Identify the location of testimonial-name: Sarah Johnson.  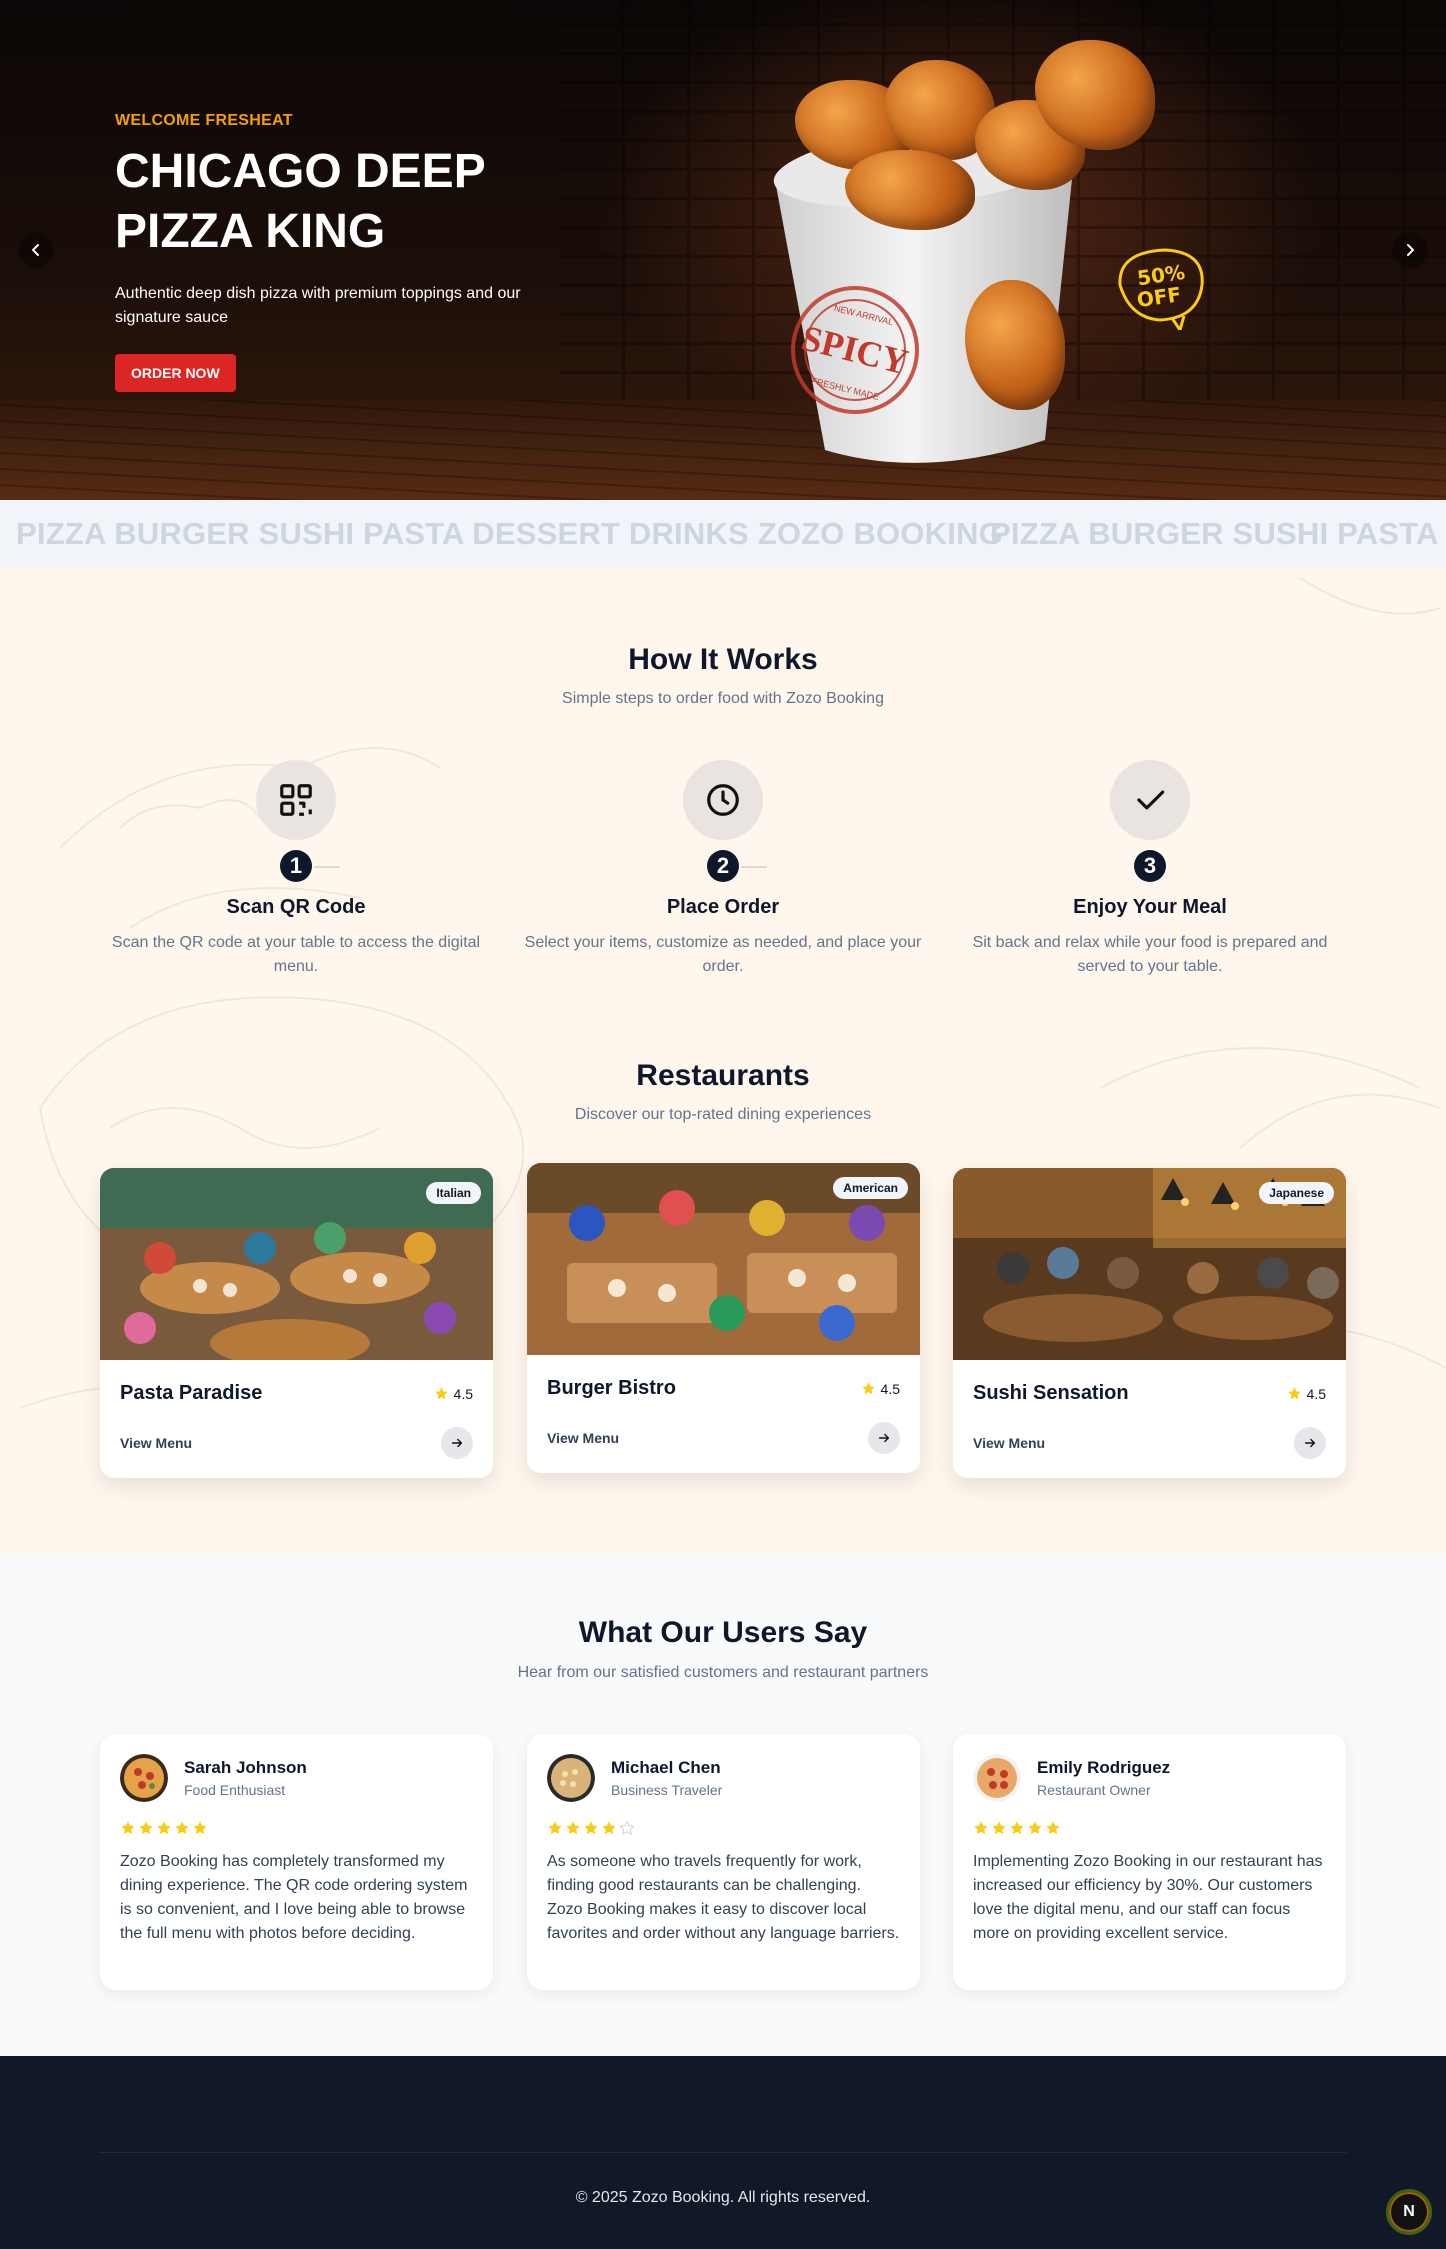
(245, 1767).